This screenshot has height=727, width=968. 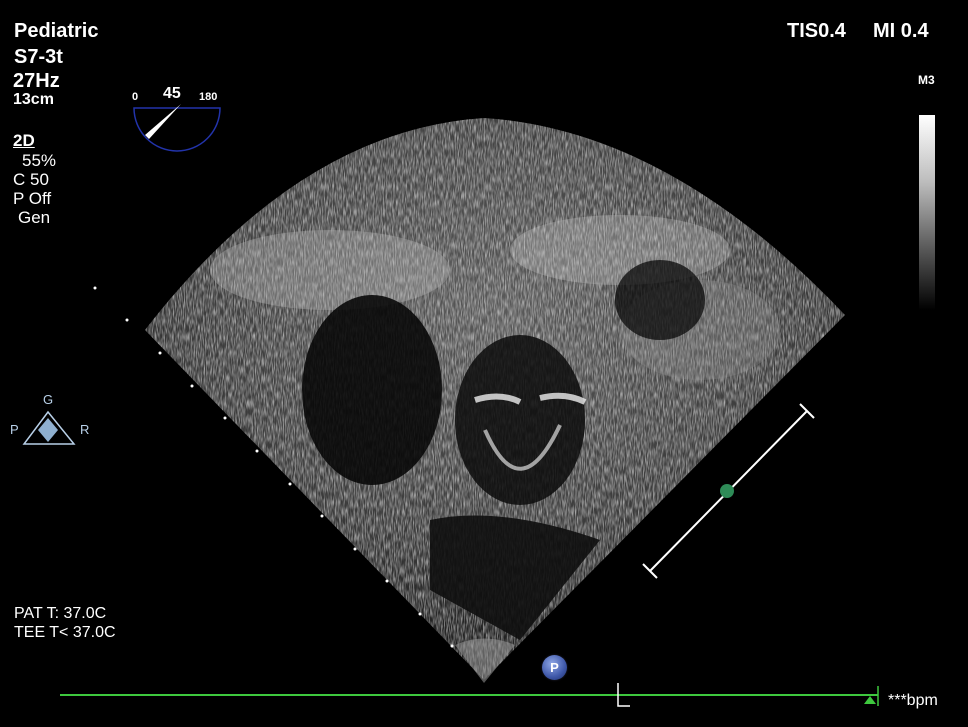 I want to click on gray-map-label: M3, so click(x=926, y=80).